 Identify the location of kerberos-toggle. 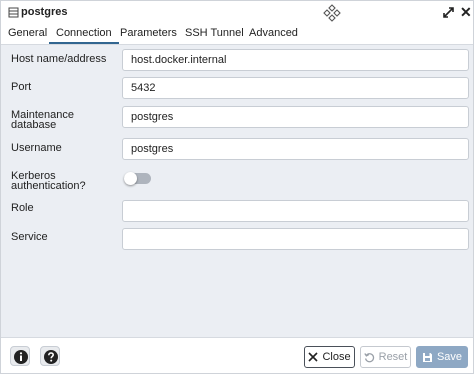
(137, 178).